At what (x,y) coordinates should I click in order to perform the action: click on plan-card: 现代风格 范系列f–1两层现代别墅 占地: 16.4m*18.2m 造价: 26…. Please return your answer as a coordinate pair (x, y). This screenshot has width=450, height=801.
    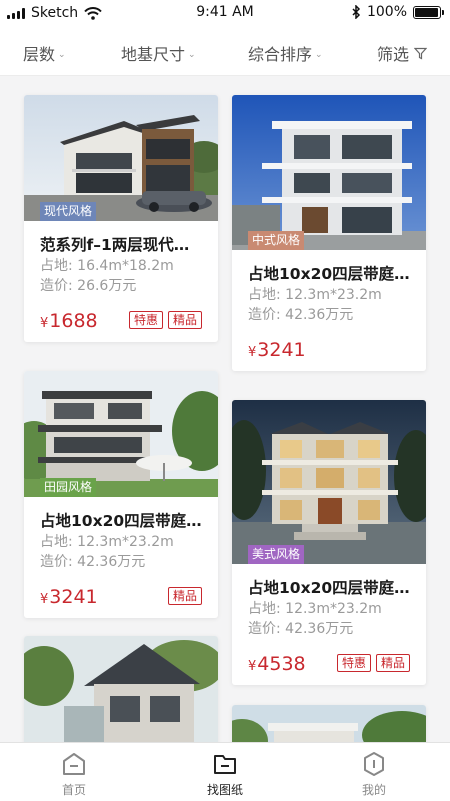
    Looking at the image, I should click on (121, 218).